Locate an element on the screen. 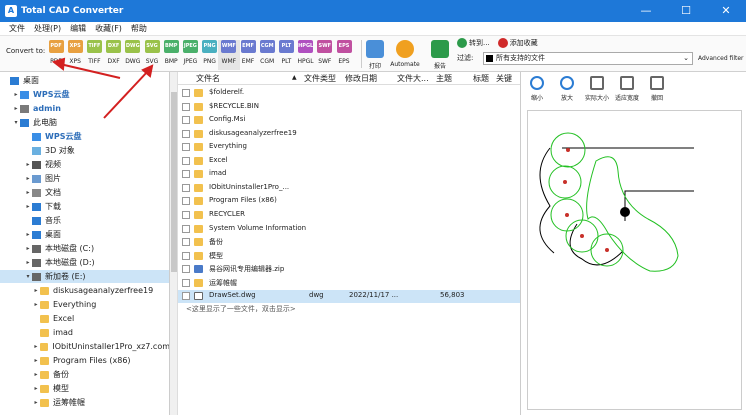 This screenshot has width=746, height=415. tree-item: ▸ 视频 is located at coordinates (84, 164).